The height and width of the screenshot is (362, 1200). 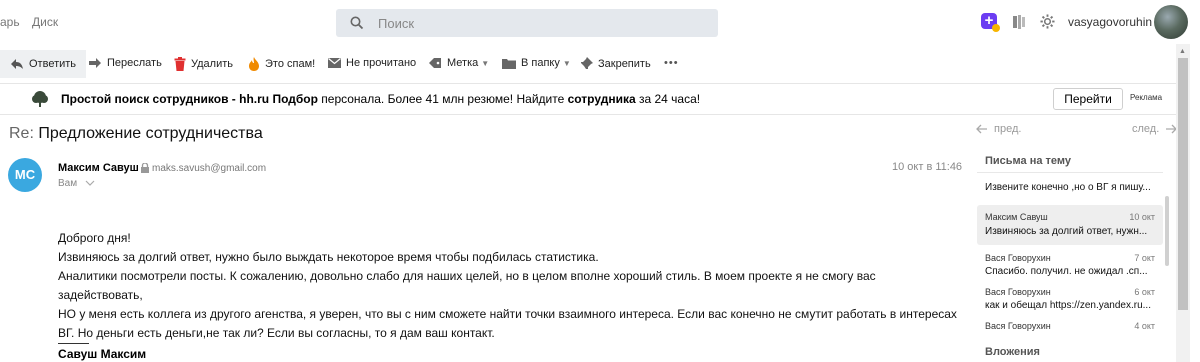 I want to click on reply-icon, so click(x=17, y=64).